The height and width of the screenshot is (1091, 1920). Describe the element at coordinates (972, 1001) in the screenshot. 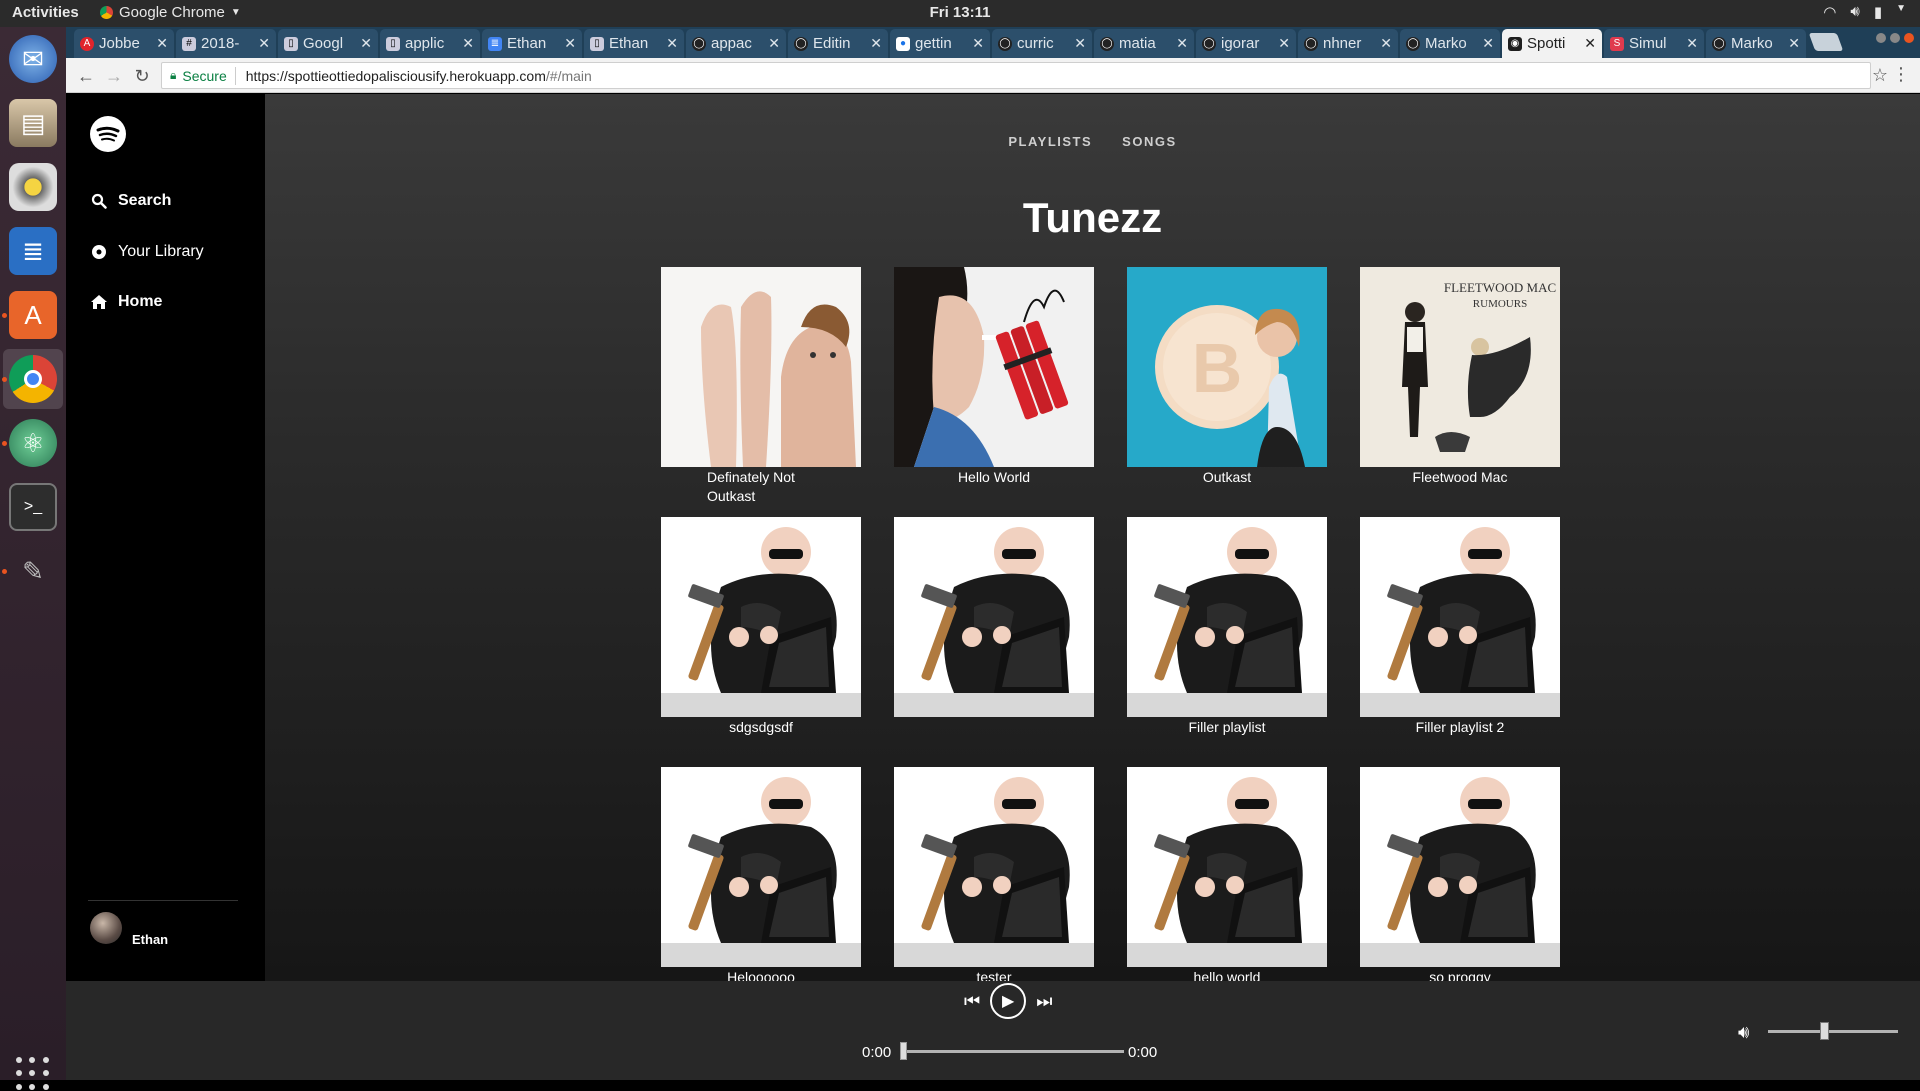

I see `previous-track-icon: ⏮︎` at that location.